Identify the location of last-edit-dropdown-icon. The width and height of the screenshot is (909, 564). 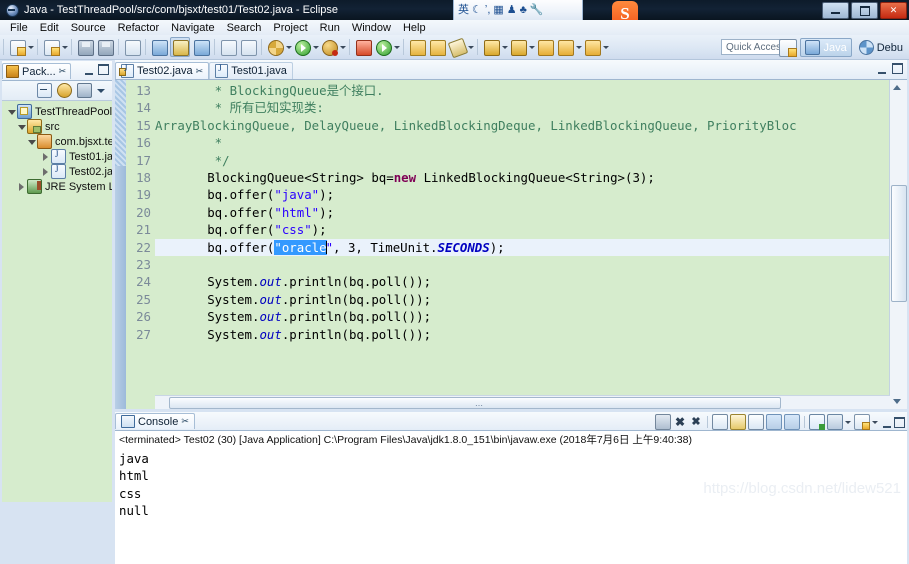
(504, 47).